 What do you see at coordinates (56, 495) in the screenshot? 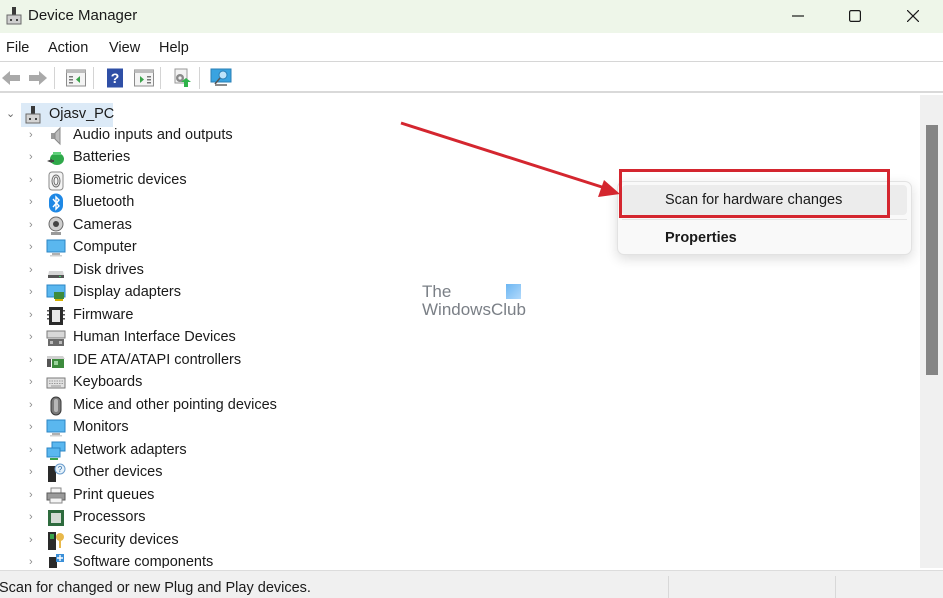
I see `printer-icon` at bounding box center [56, 495].